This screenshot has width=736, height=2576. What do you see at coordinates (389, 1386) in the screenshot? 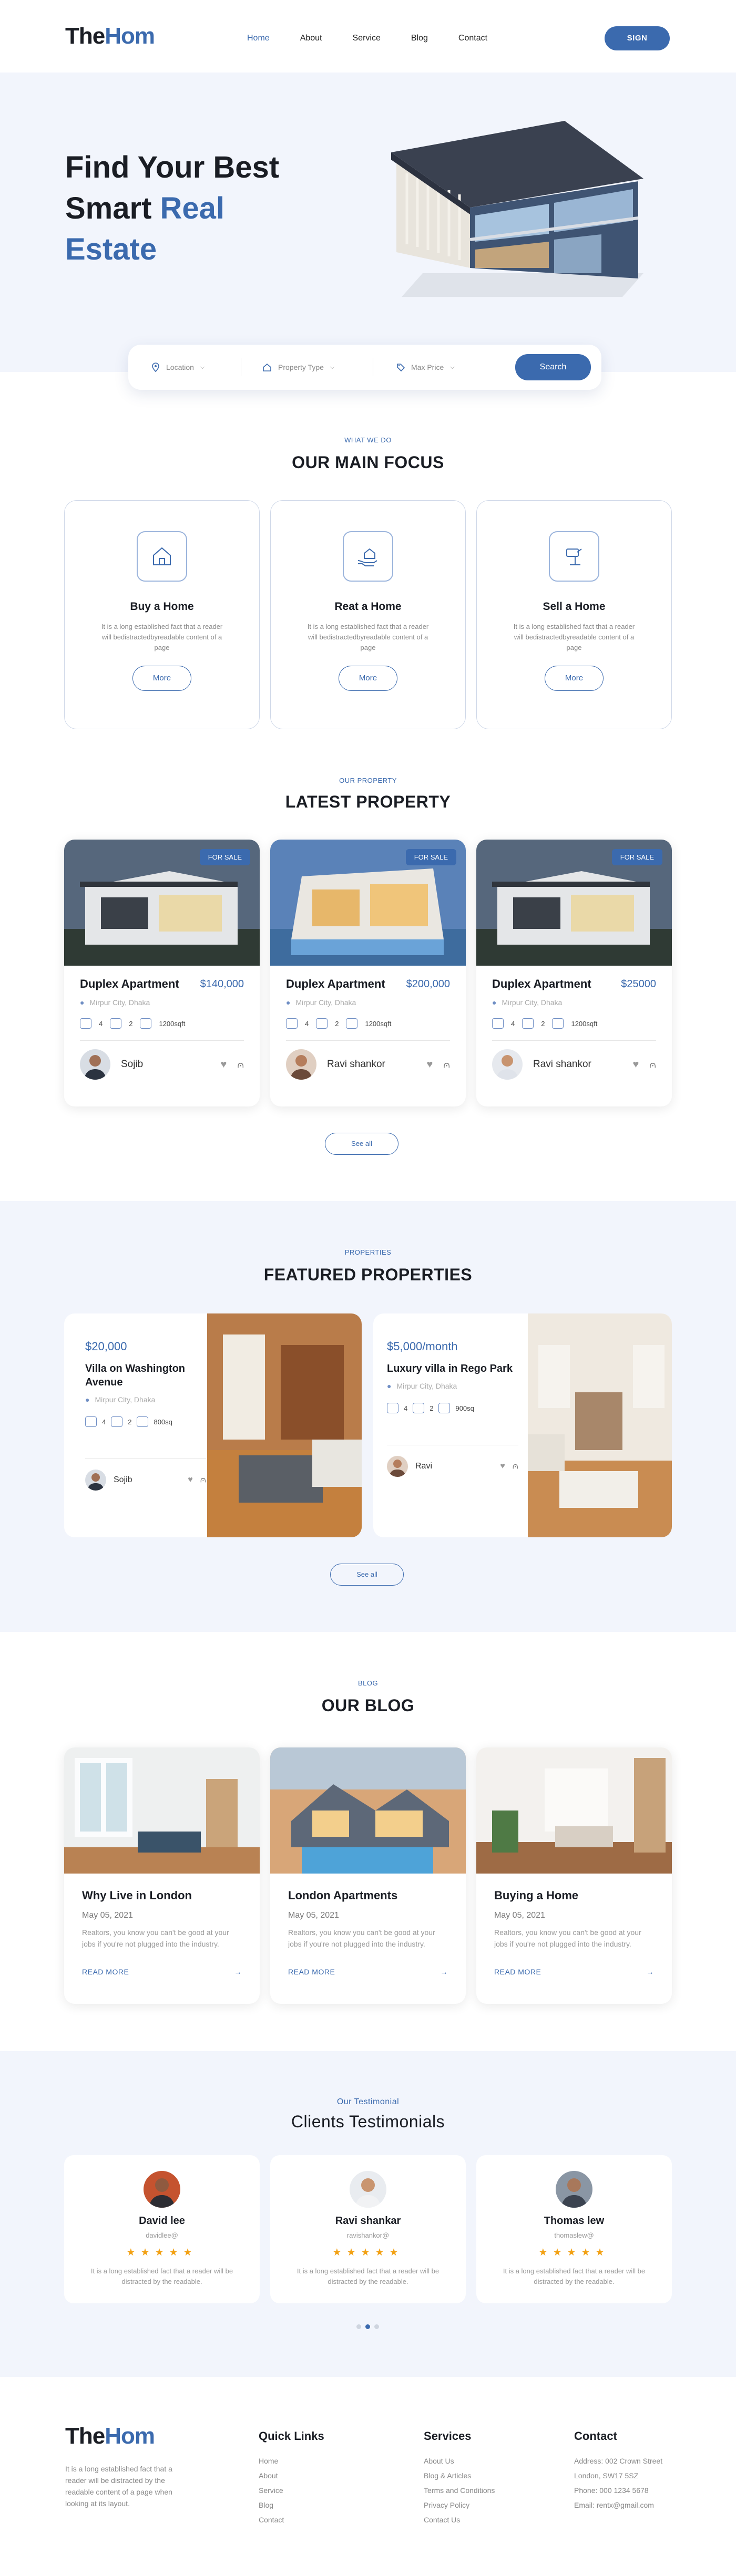
I see `location-pin-icon: ●` at bounding box center [389, 1386].